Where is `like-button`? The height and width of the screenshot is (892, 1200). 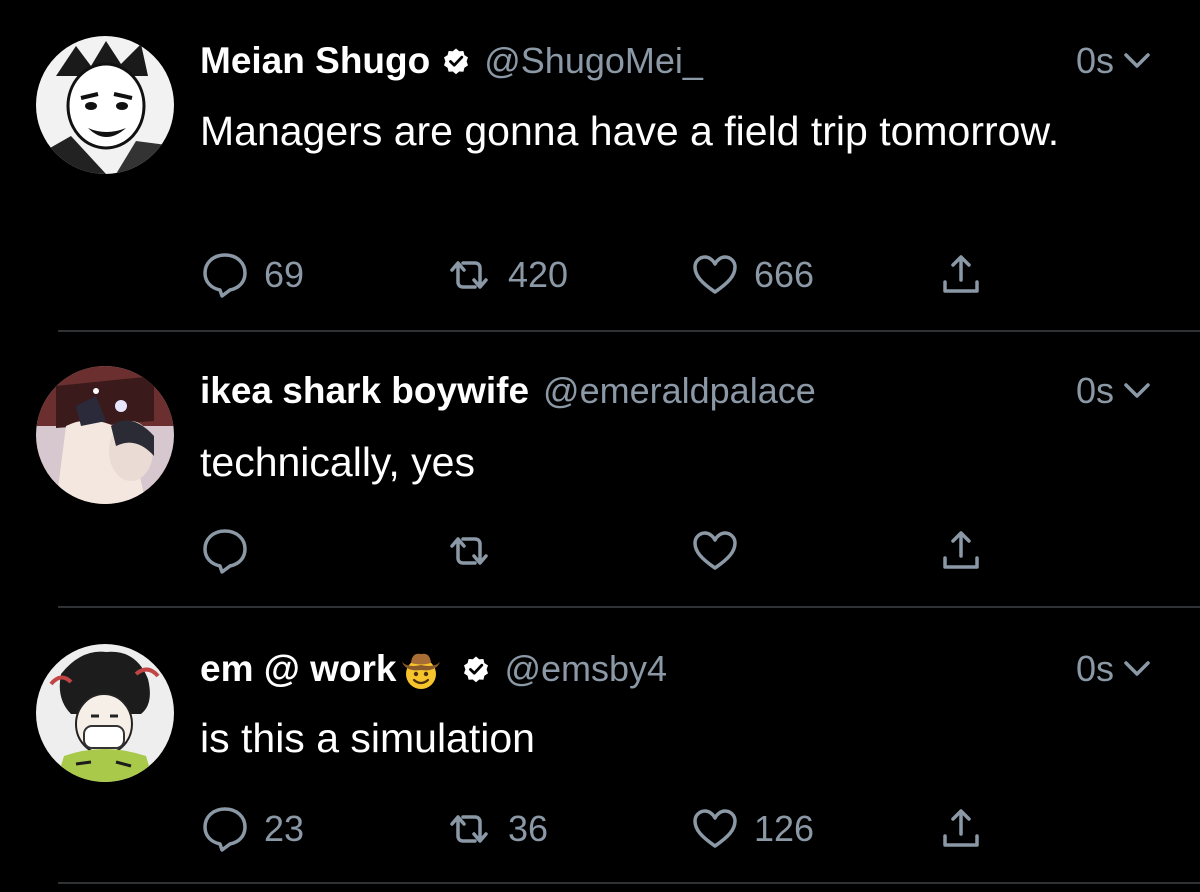 like-button is located at coordinates (722, 551).